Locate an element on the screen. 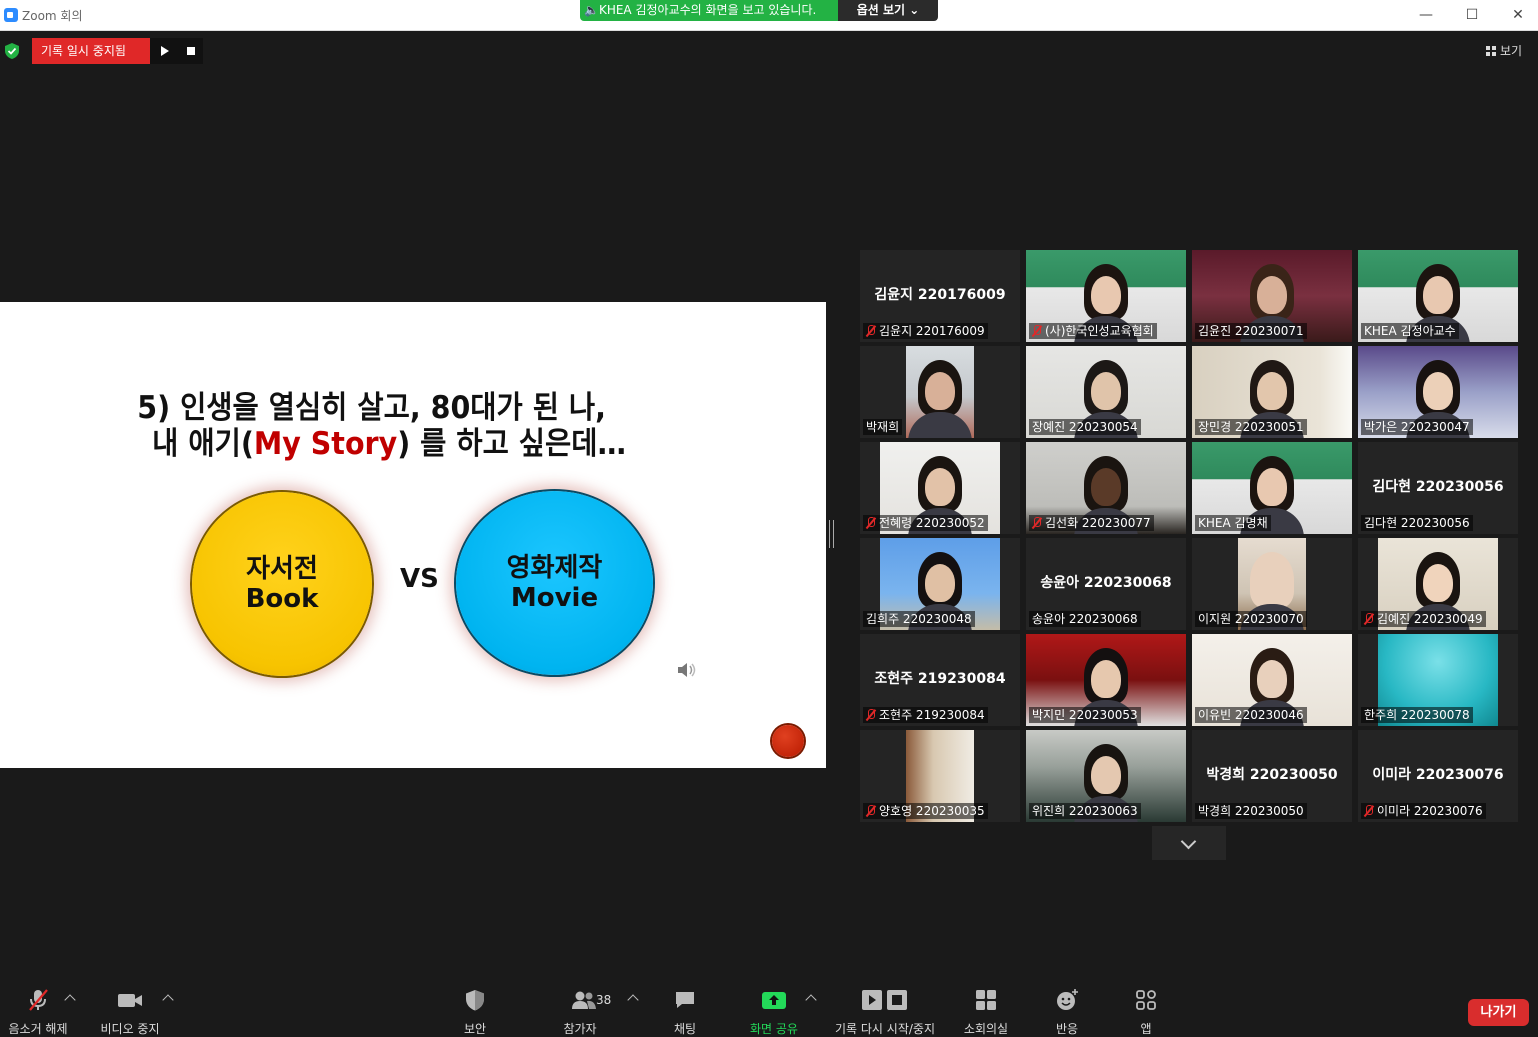 This screenshot has height=1037, width=1538. chat-button: 채팅 is located at coordinates (685, 1012).